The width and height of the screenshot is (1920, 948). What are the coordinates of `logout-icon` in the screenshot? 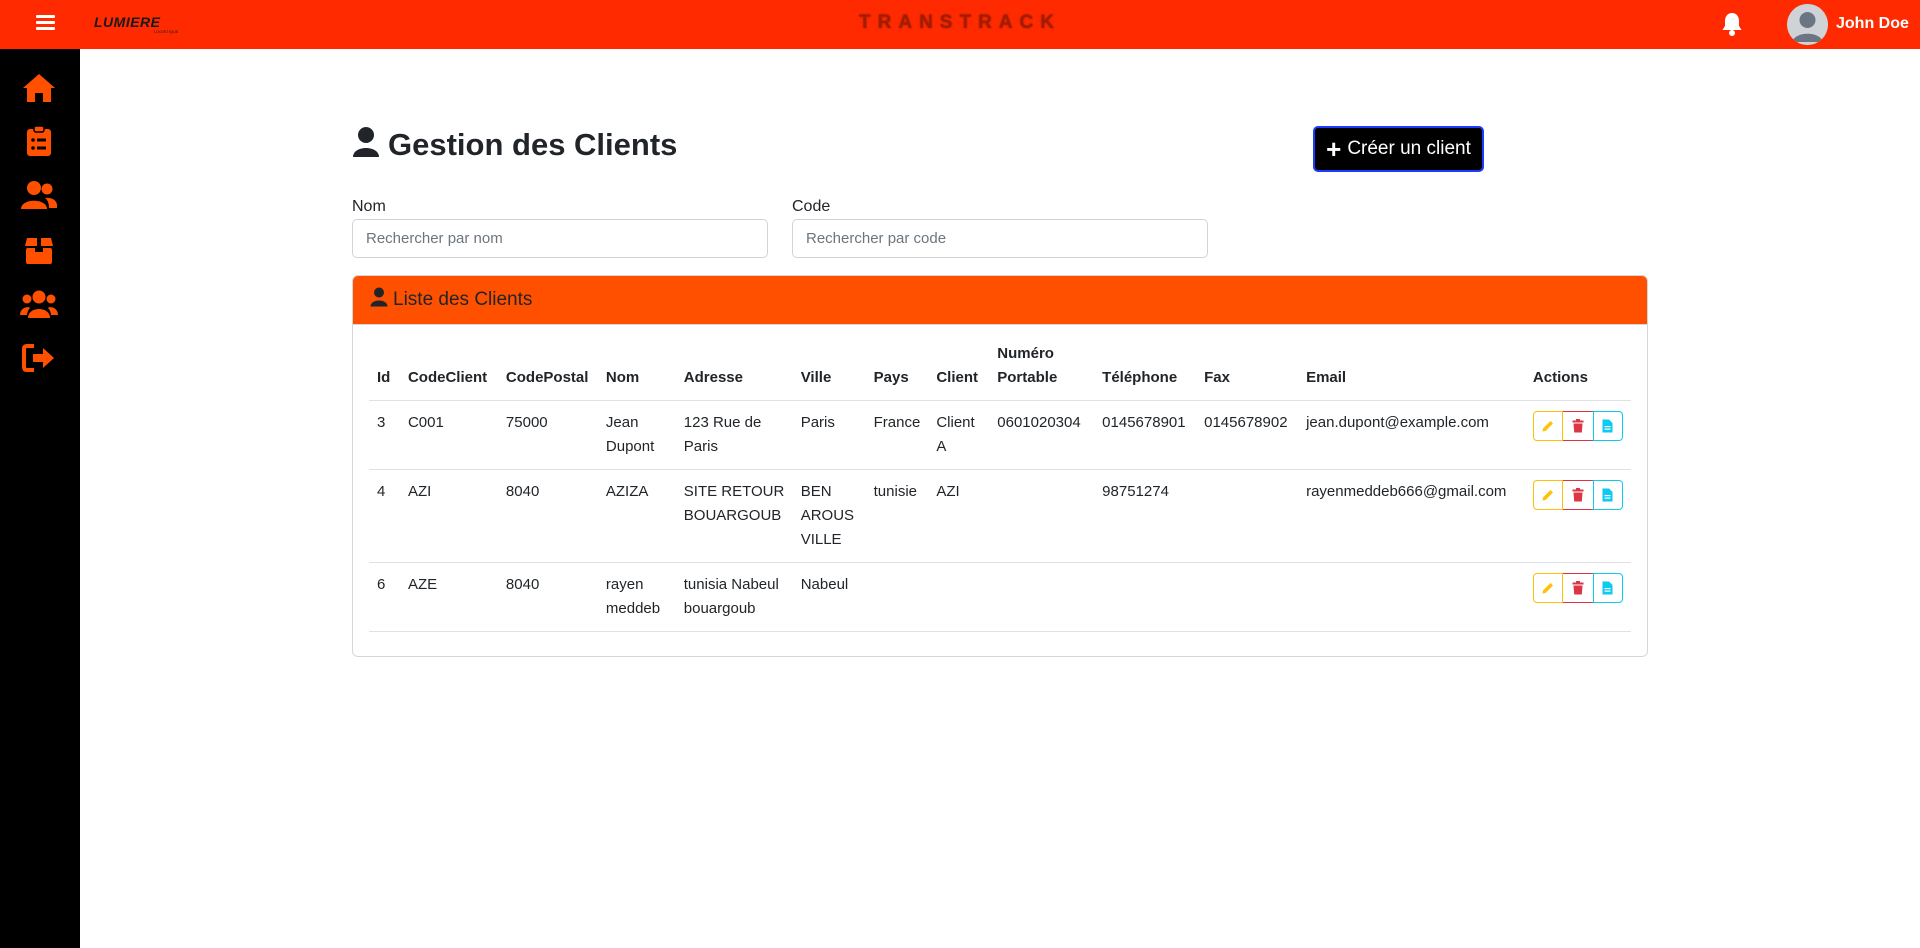 It's located at (39, 358).